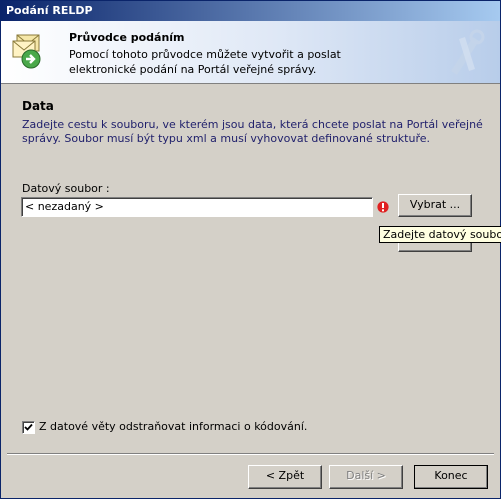 Image resolution: width=501 pixels, height=499 pixels. What do you see at coordinates (383, 207) in the screenshot?
I see `error-exclamation-icon` at bounding box center [383, 207].